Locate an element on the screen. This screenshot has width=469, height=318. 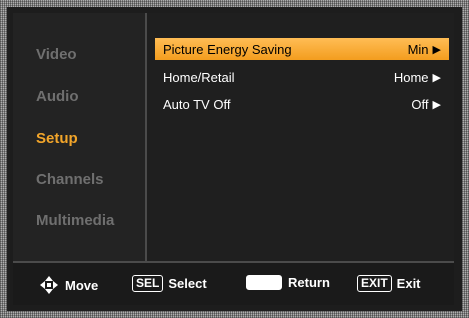
sidebar-item-video: Video is located at coordinates (56, 54).